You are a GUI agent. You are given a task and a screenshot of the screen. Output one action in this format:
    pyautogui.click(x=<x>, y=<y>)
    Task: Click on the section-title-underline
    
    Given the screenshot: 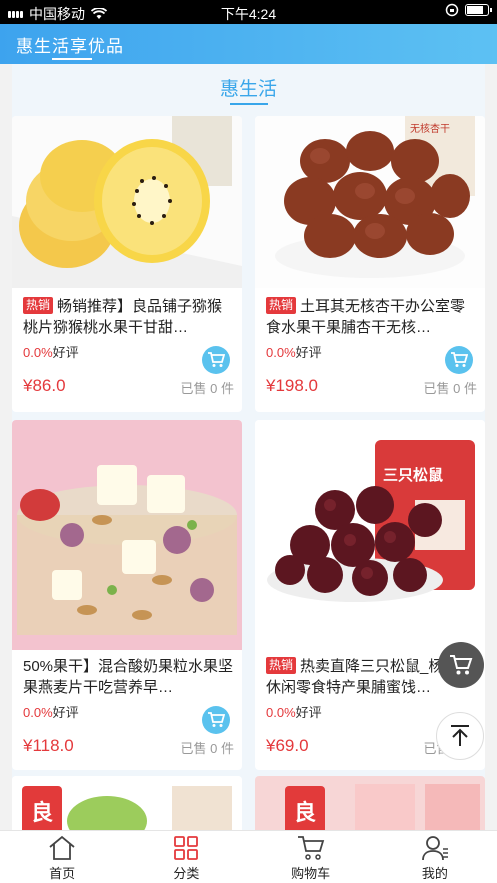 What is the action you would take?
    pyautogui.click(x=249, y=104)
    